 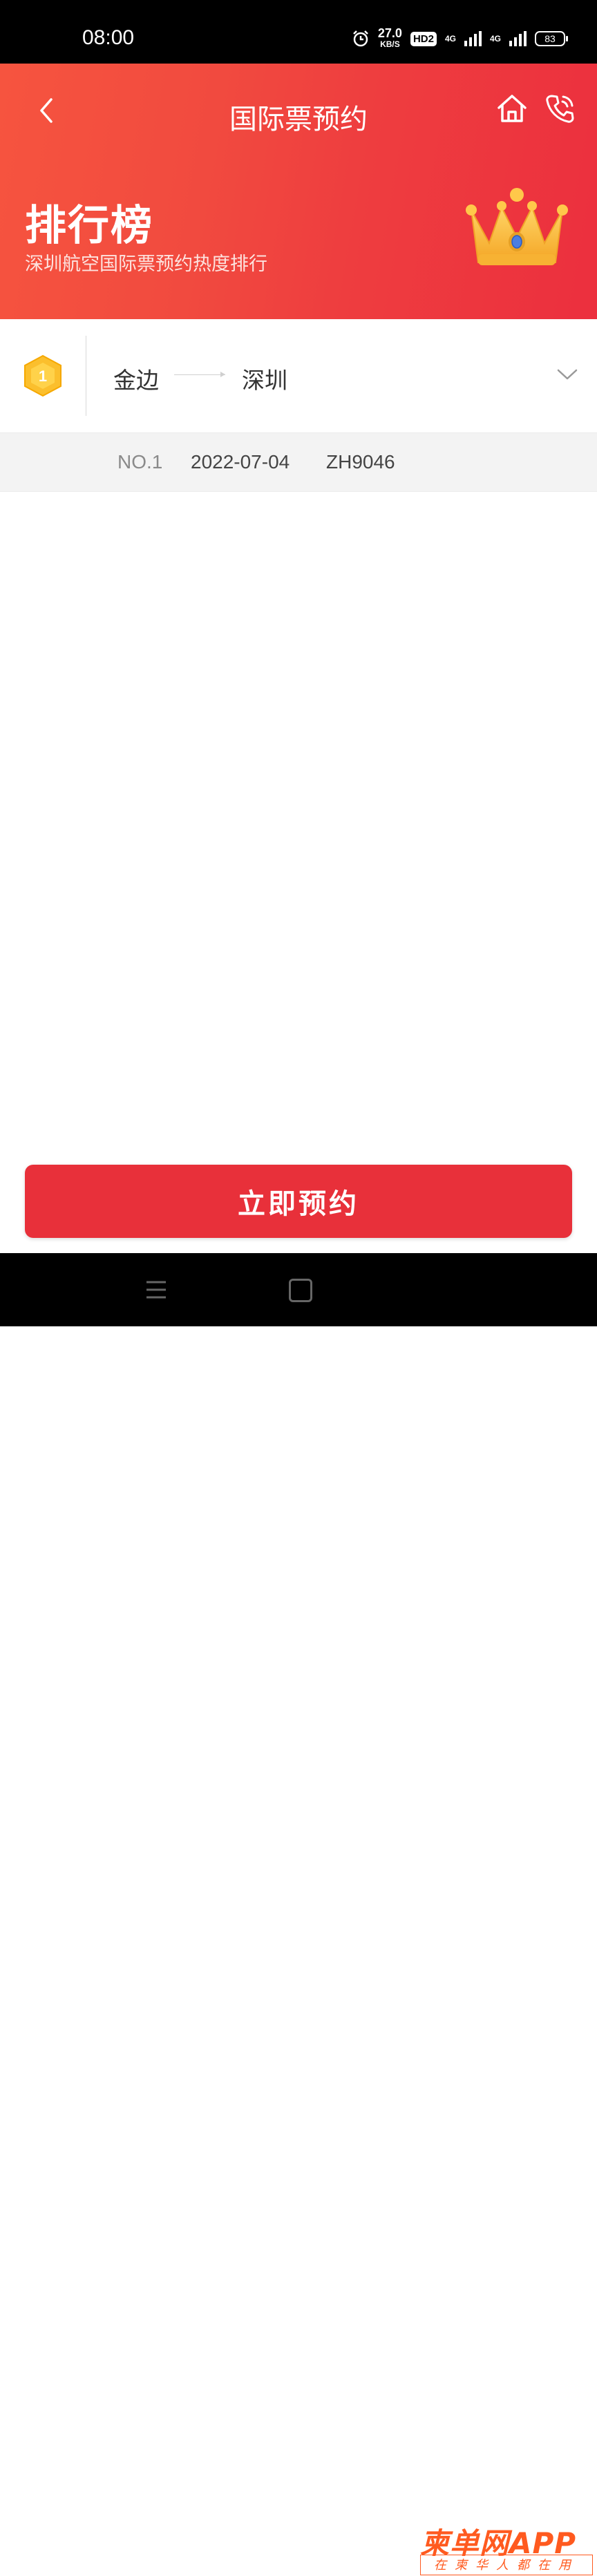 I want to click on ranking-subtitle: 深圳航空国际票预约热度排行, so click(x=146, y=264).